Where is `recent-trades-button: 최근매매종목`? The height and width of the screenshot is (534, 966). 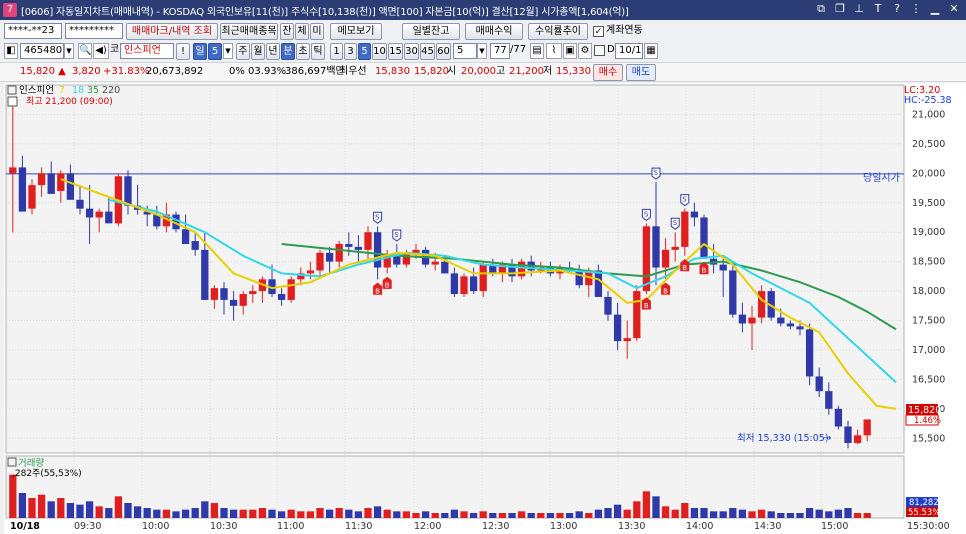 recent-trades-button: 최근매매종목 is located at coordinates (249, 31).